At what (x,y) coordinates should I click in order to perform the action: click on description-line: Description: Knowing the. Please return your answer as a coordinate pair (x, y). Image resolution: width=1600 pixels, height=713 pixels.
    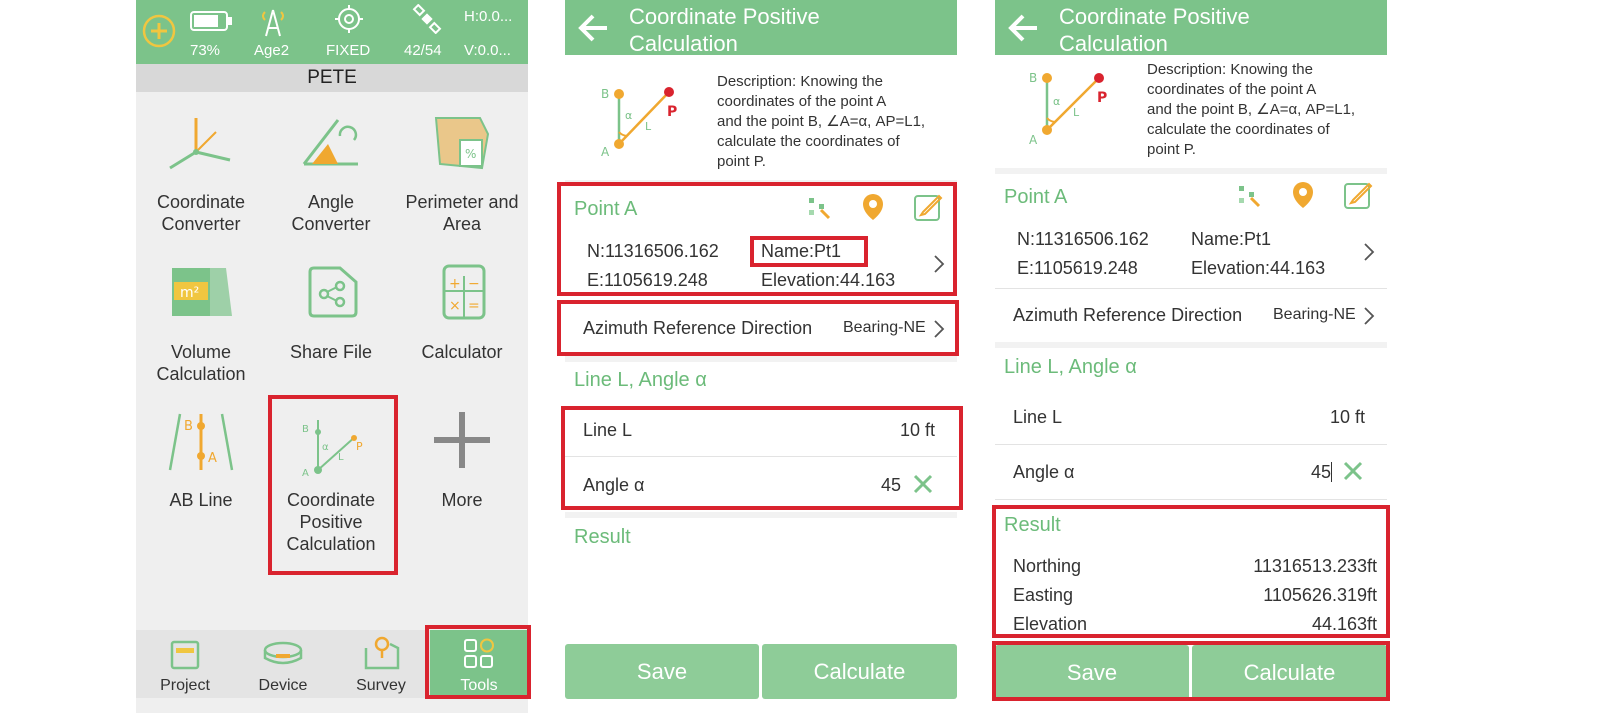
    Looking at the image, I should click on (800, 81).